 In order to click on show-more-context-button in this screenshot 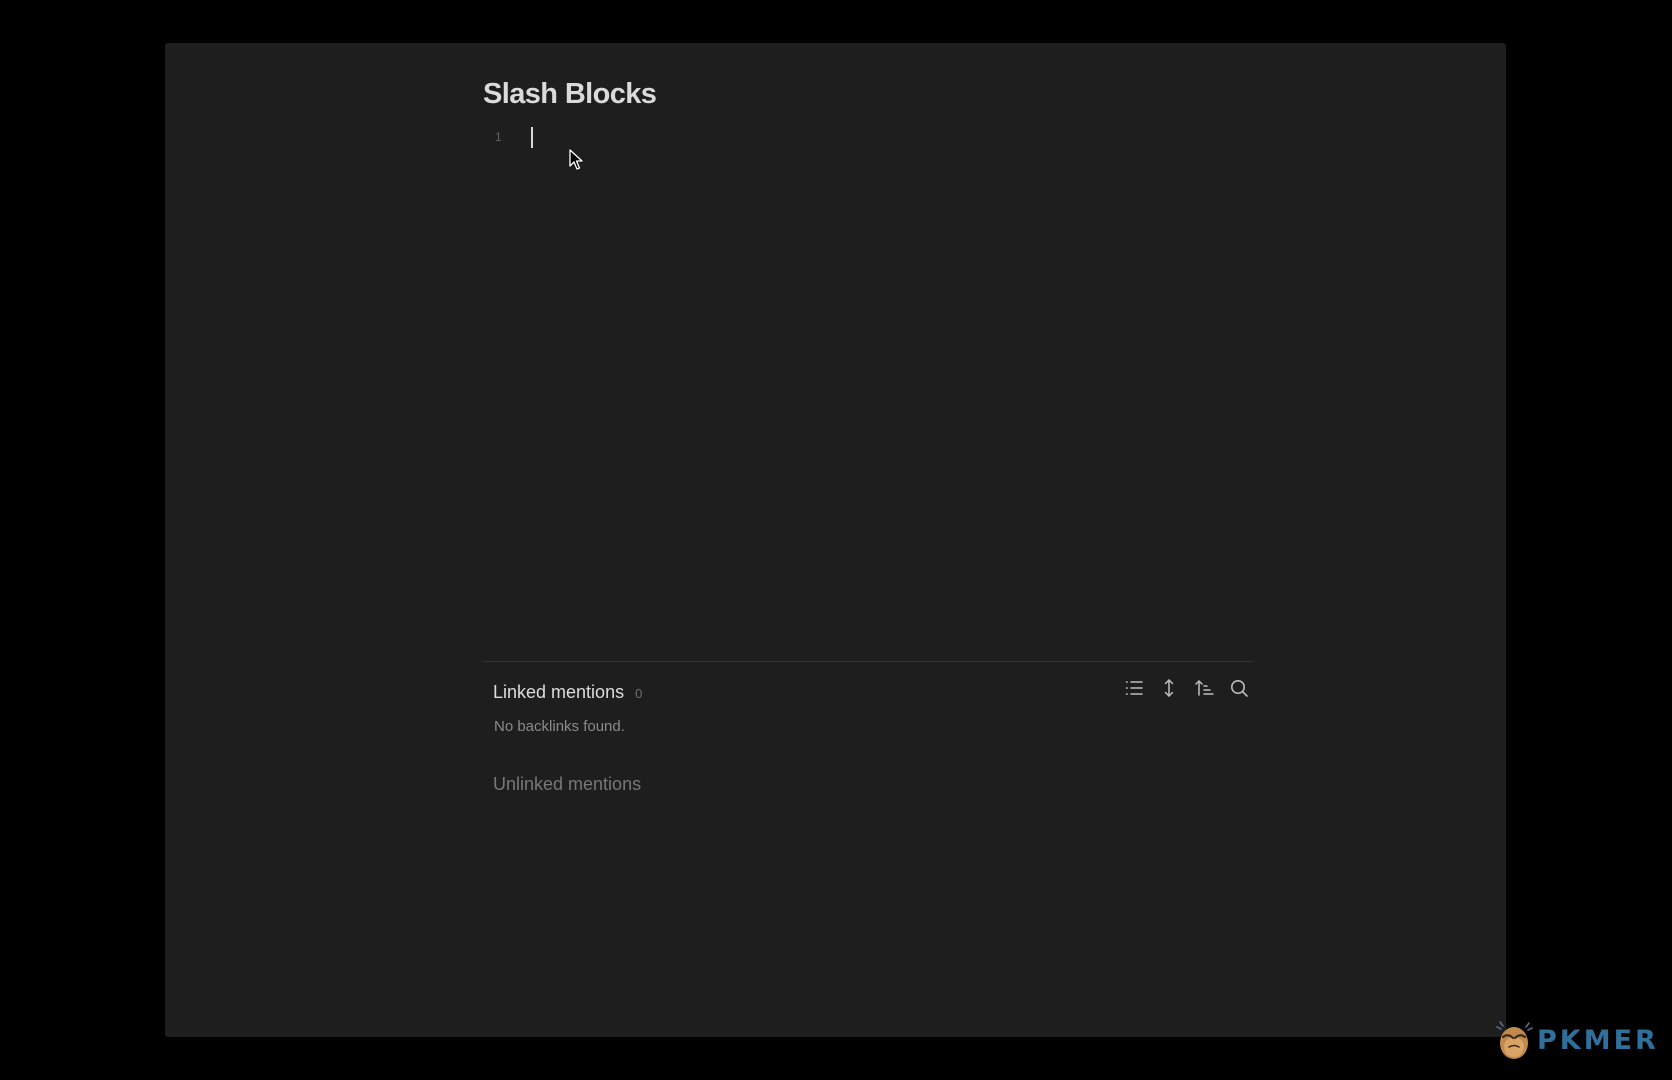, I will do `click(1168, 688)`.